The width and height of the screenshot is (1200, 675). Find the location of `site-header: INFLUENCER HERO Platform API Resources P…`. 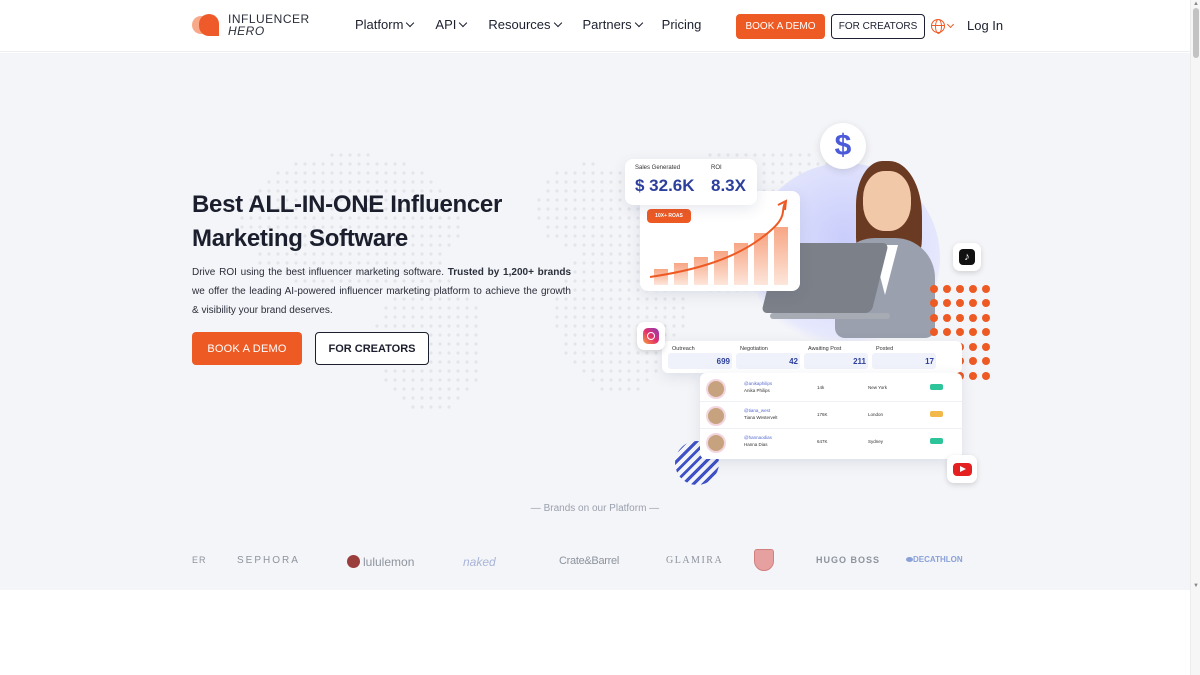

site-header: INFLUENCER HERO Platform API Resources P… is located at coordinates (595, 26).